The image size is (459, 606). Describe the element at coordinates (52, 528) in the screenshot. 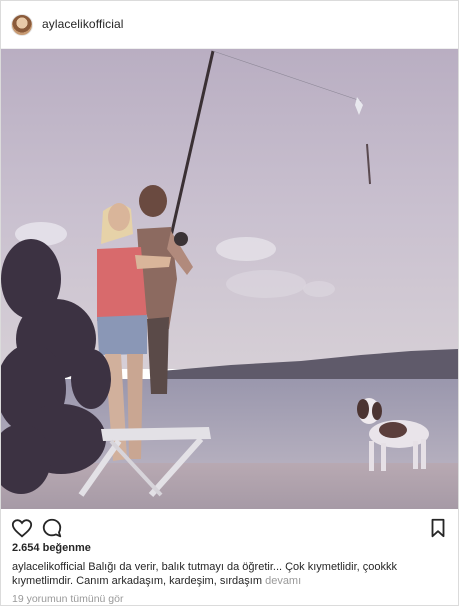

I see `comment-icon` at that location.